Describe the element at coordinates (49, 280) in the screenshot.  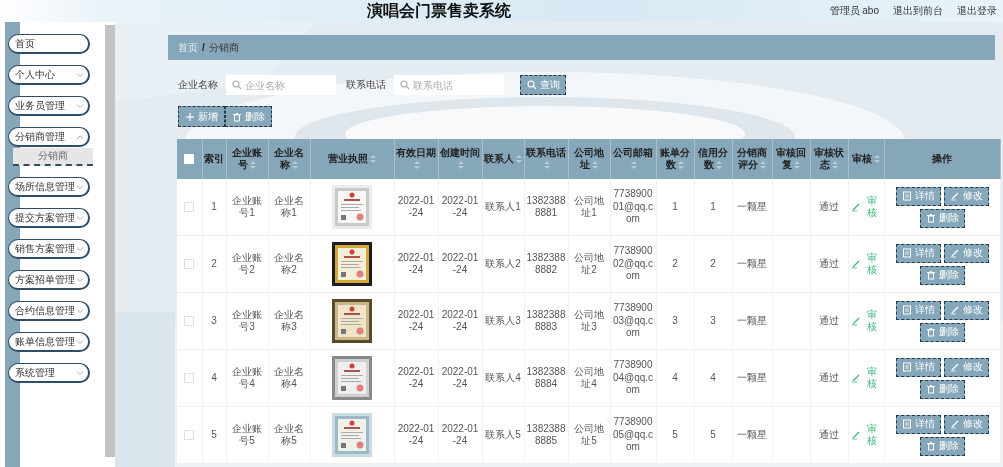
I see `menu-item: 方案招单管理` at that location.